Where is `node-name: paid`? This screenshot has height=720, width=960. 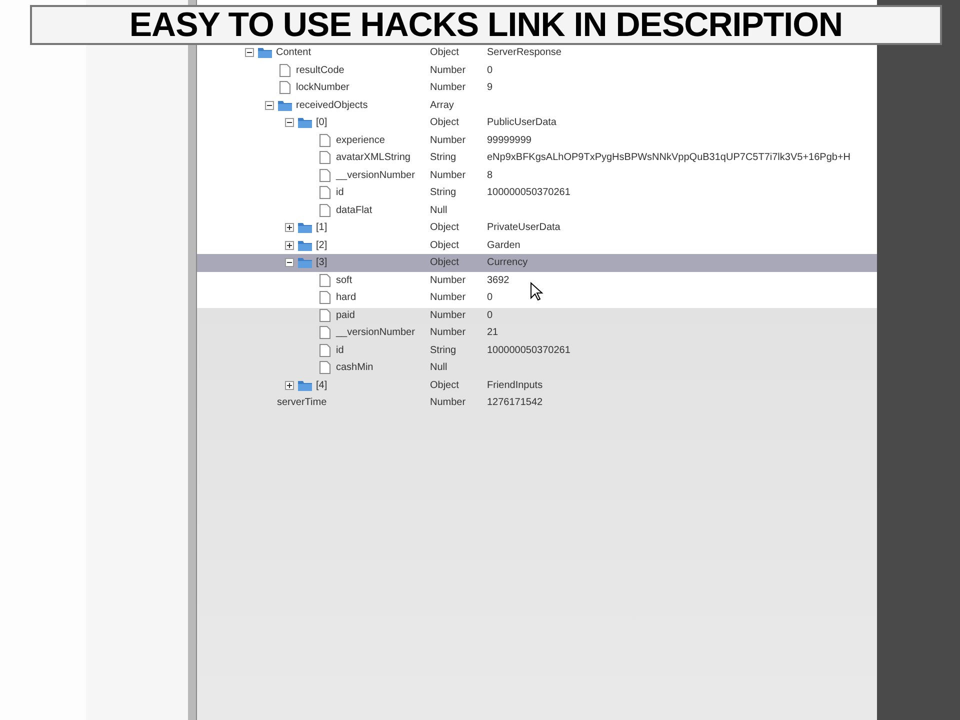 node-name: paid is located at coordinates (345, 315).